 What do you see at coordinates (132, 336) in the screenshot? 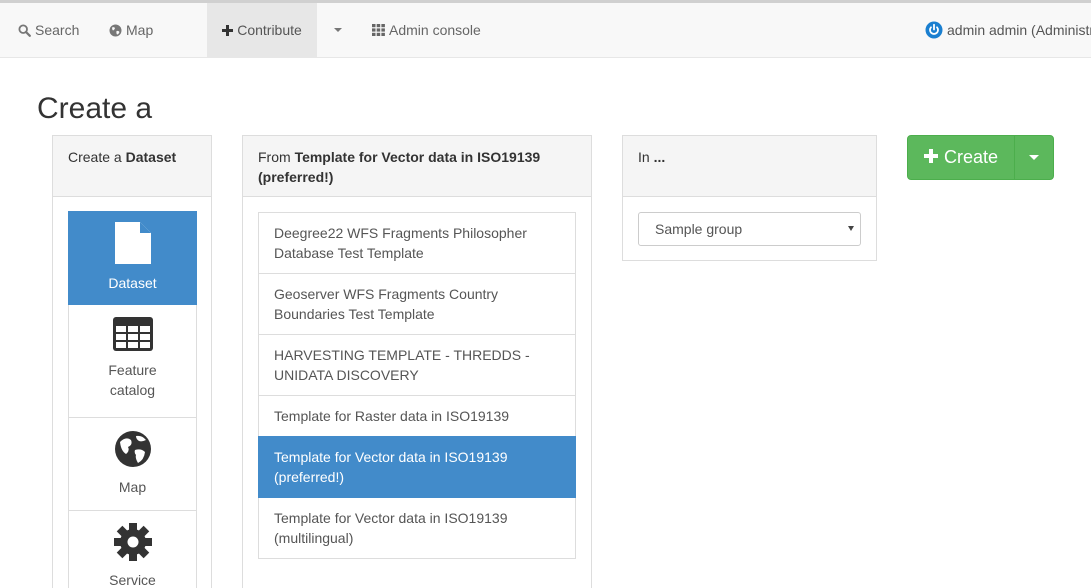
I see `table-icon` at bounding box center [132, 336].